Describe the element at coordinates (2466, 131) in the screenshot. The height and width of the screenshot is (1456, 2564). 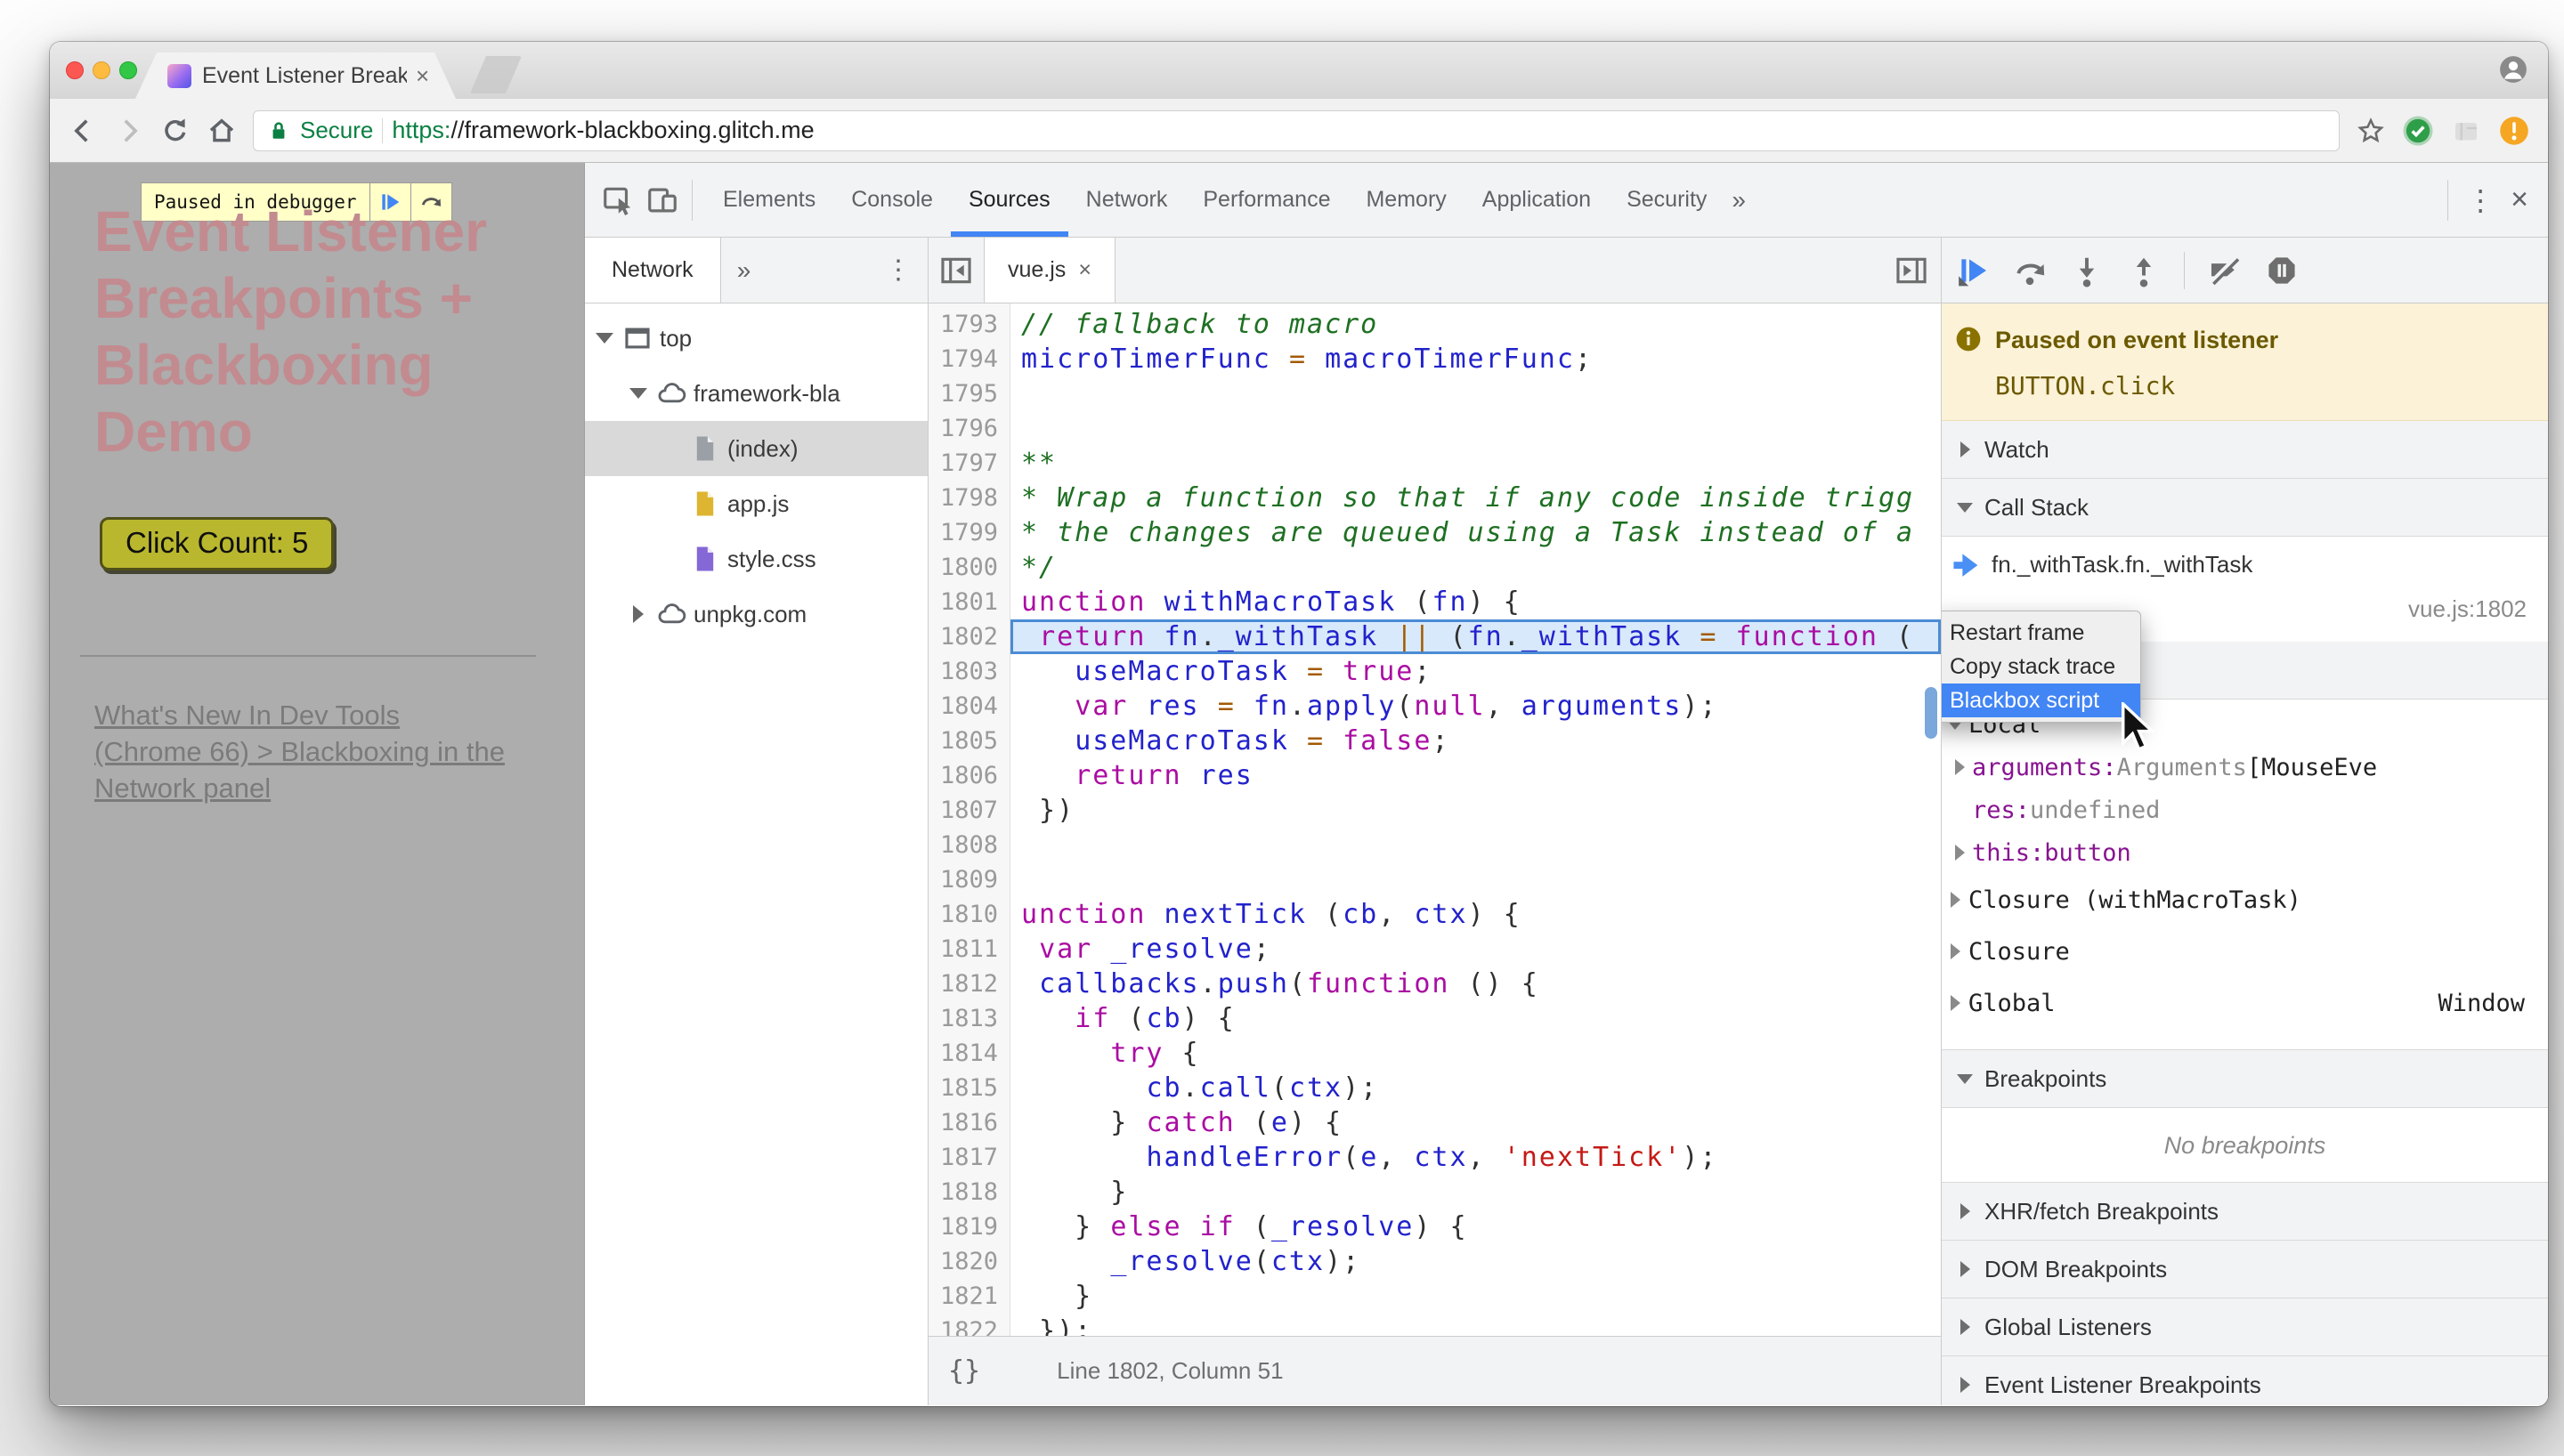
I see `extension-dim-icon` at that location.